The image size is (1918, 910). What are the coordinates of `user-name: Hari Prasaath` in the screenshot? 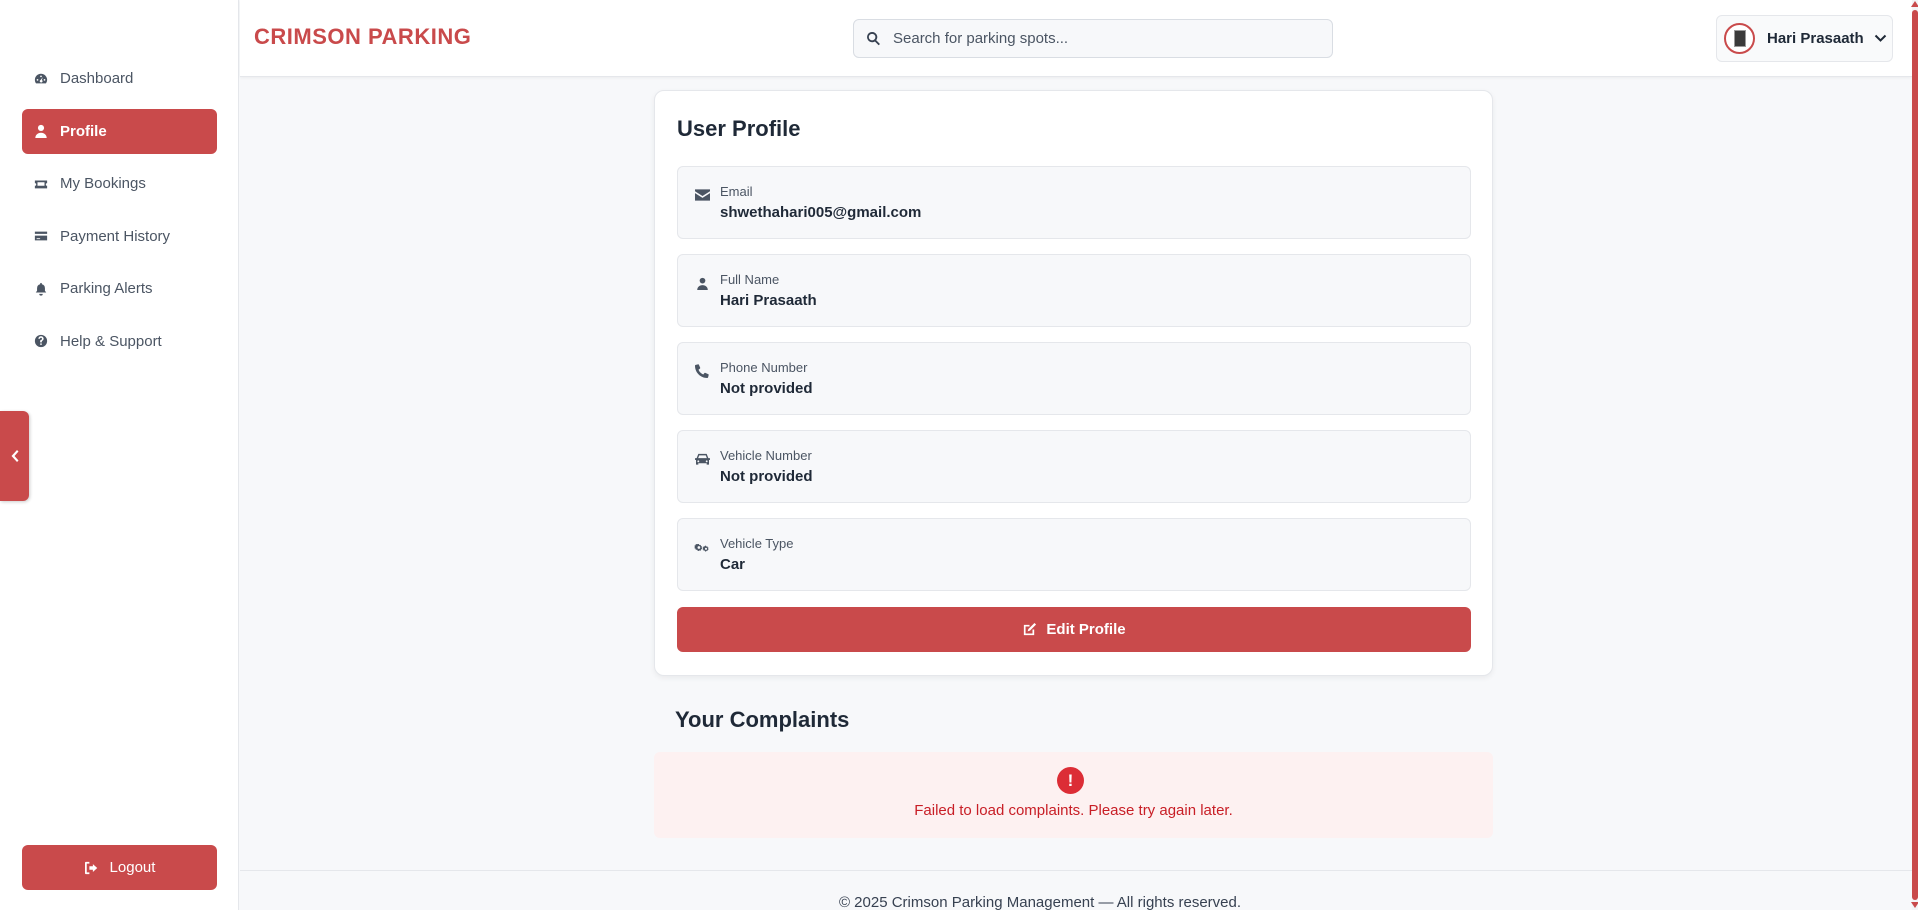 It's located at (1815, 38).